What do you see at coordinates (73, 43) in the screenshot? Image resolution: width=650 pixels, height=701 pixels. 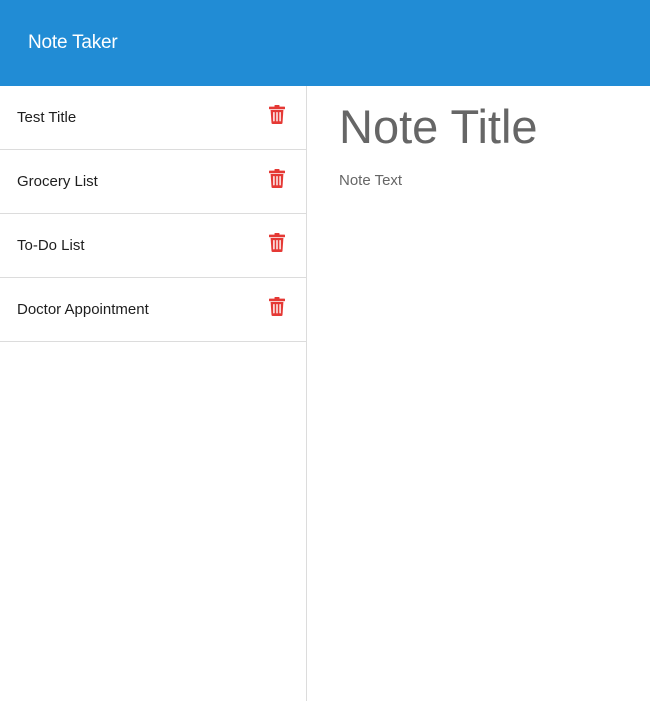 I see `brand-link: Note Taker` at bounding box center [73, 43].